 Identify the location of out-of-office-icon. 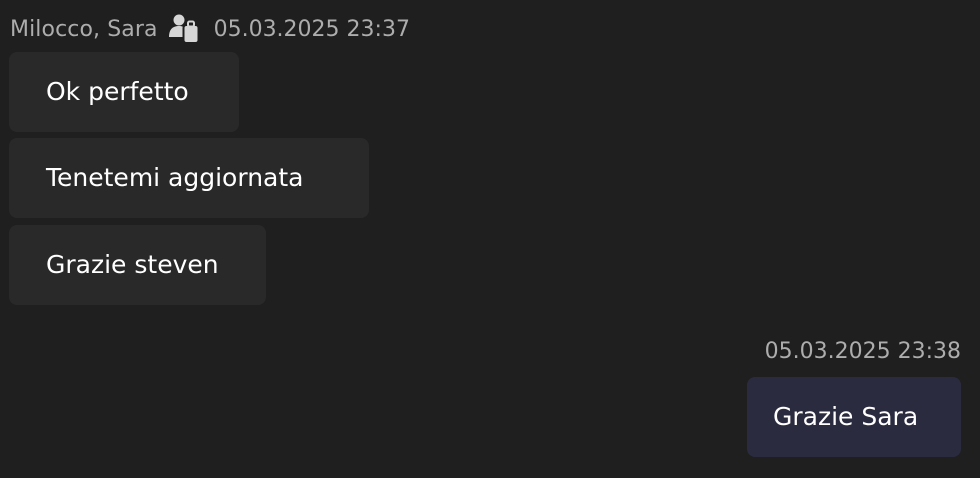
(185, 29).